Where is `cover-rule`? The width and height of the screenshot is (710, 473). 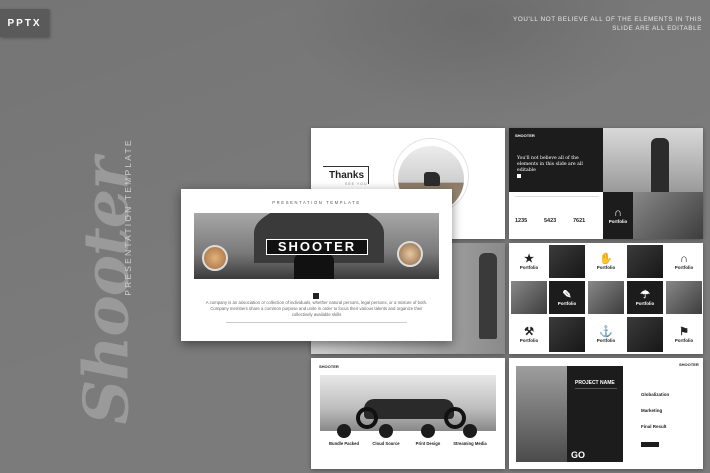 cover-rule is located at coordinates (316, 322).